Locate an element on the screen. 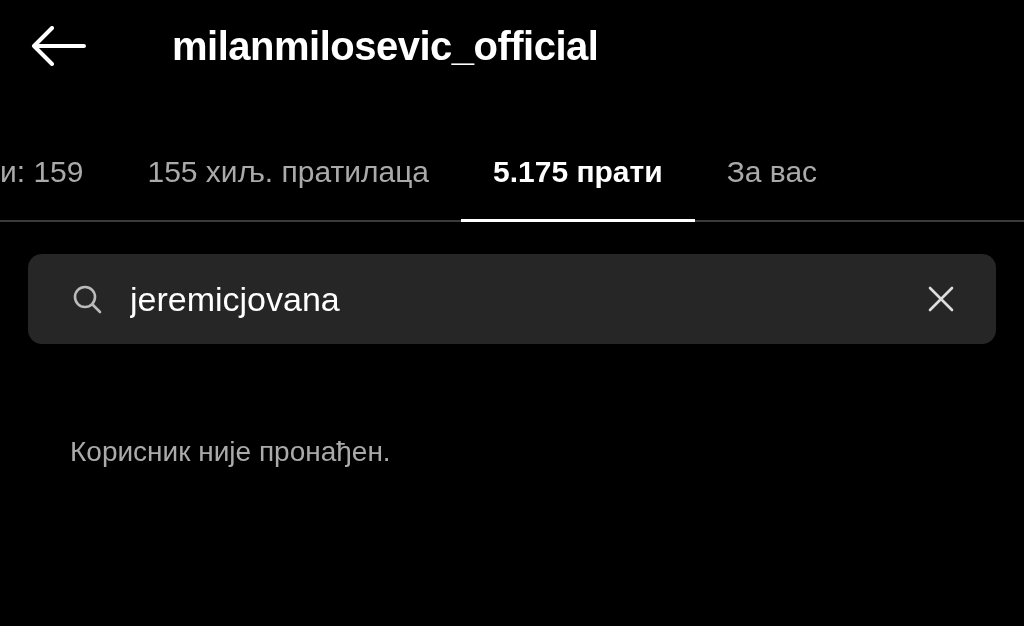 This screenshot has height=626, width=1024. tab: и: 159 is located at coordinates (58, 179).